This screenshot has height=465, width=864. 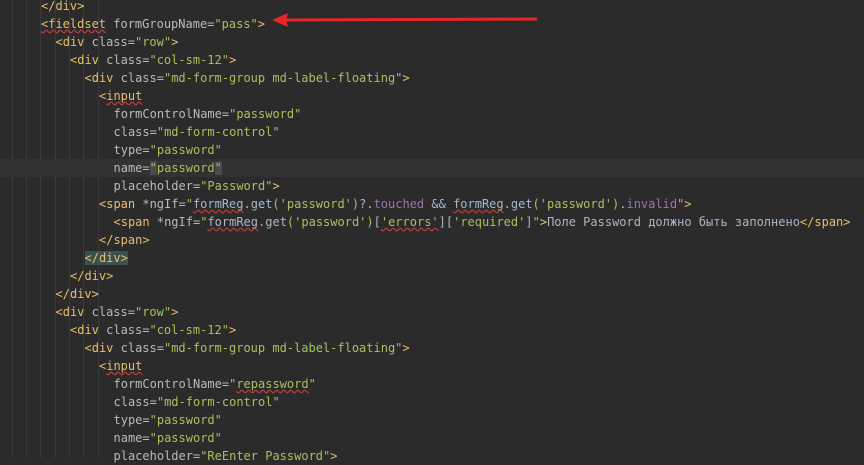 I want to click on code-token: 'required', so click(x=489, y=222).